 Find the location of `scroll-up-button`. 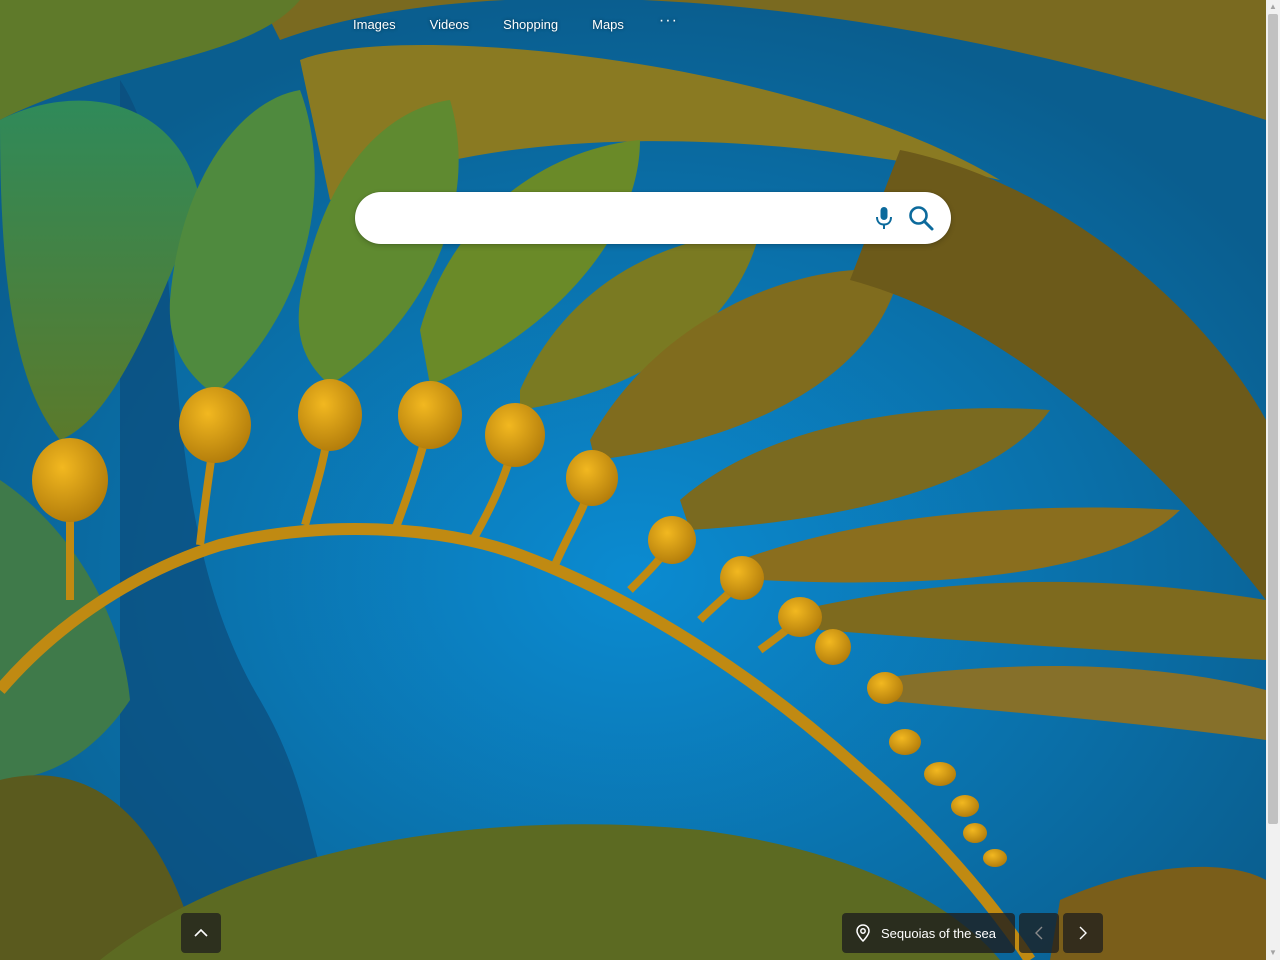

scroll-up-button is located at coordinates (201, 933).